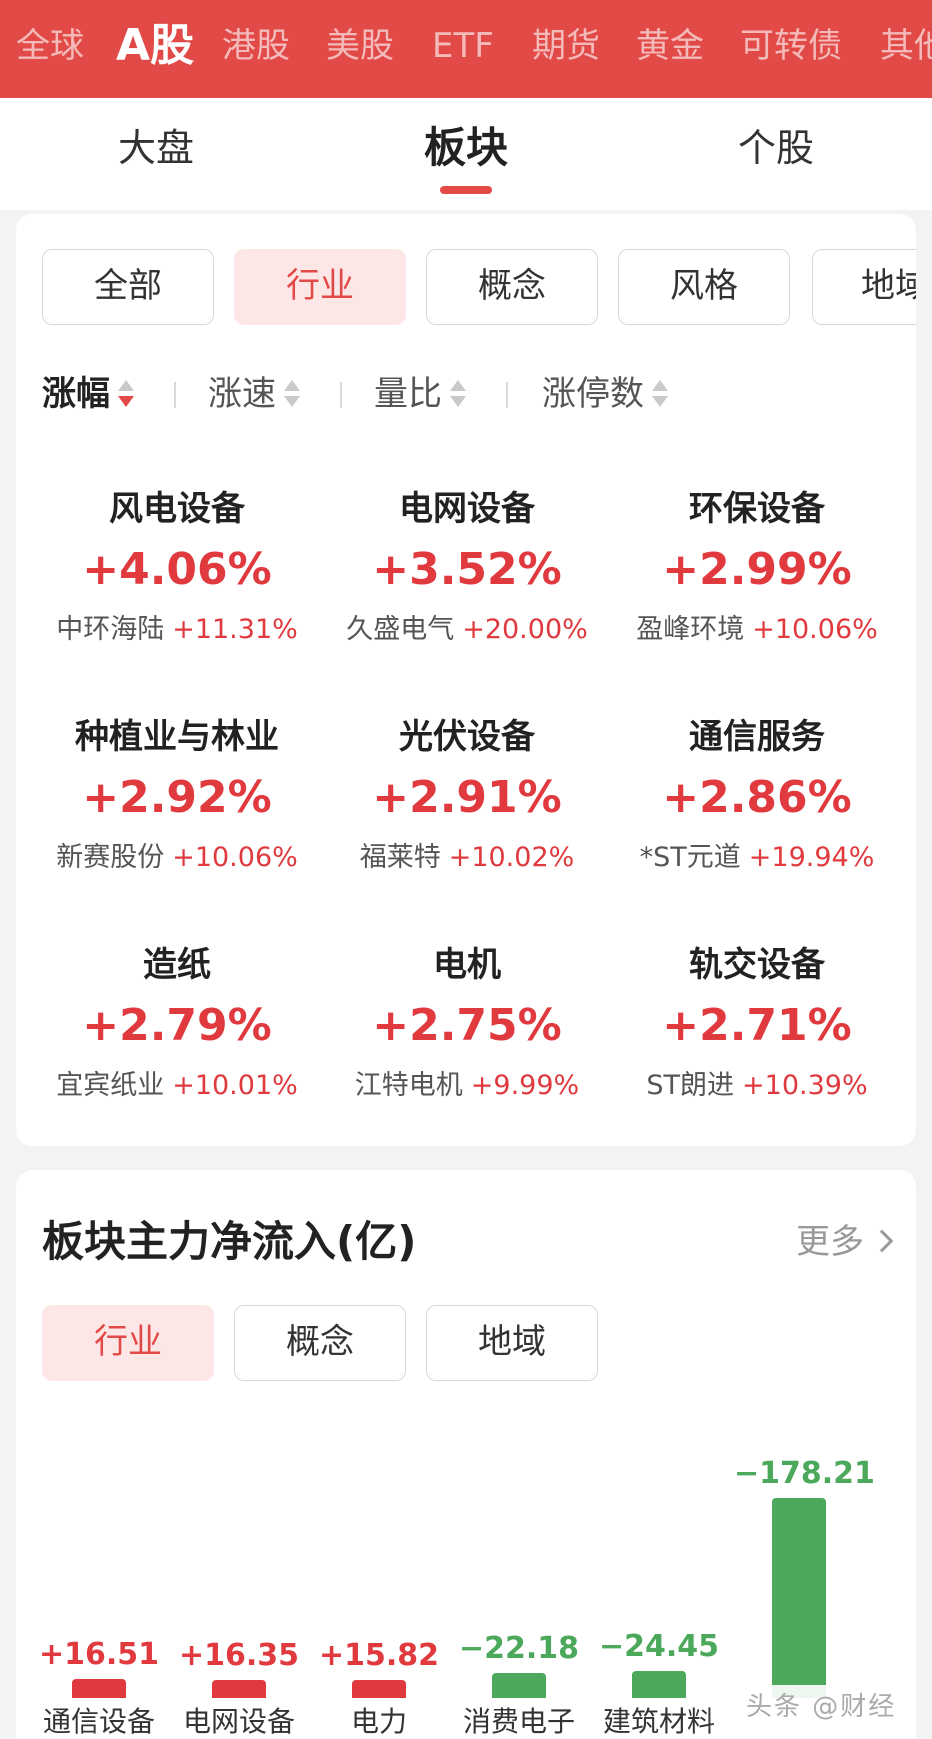  I want to click on flow-filter-industry: 行业, so click(128, 1343).